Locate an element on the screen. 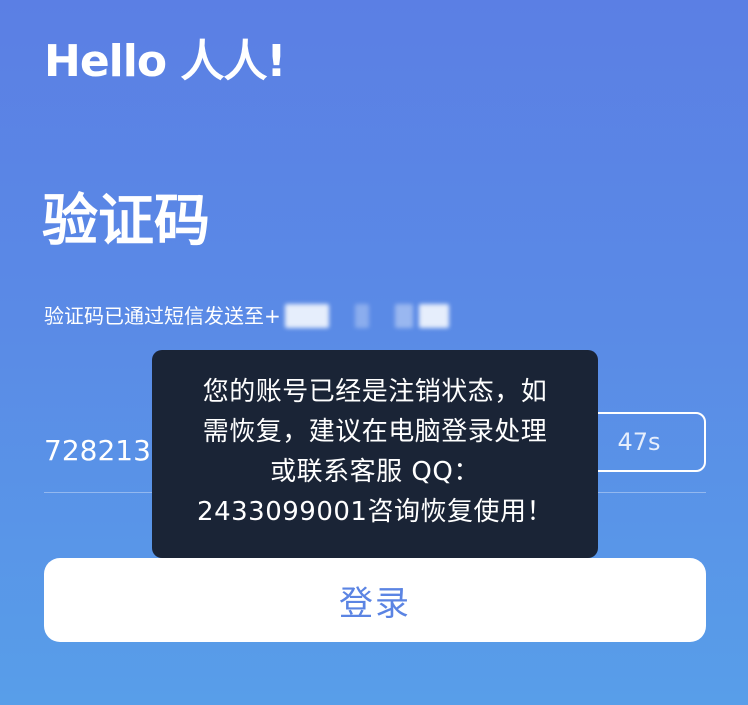 This screenshot has height=705, width=748. toast-line: 2433099001咨询恢复使用！ is located at coordinates (375, 512).